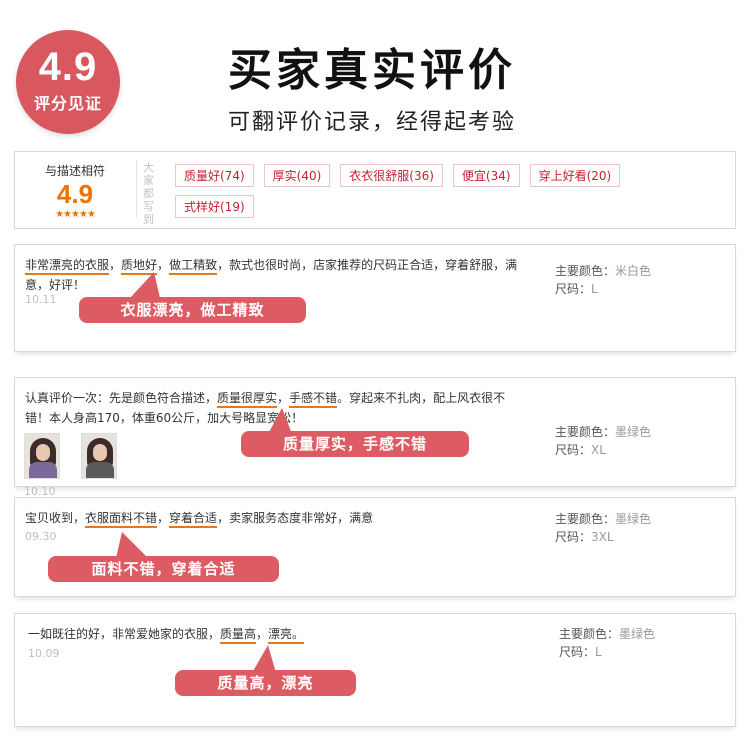 This screenshot has height=756, width=750. I want to click on review-highlight: 质量很厚实, so click(247, 399).